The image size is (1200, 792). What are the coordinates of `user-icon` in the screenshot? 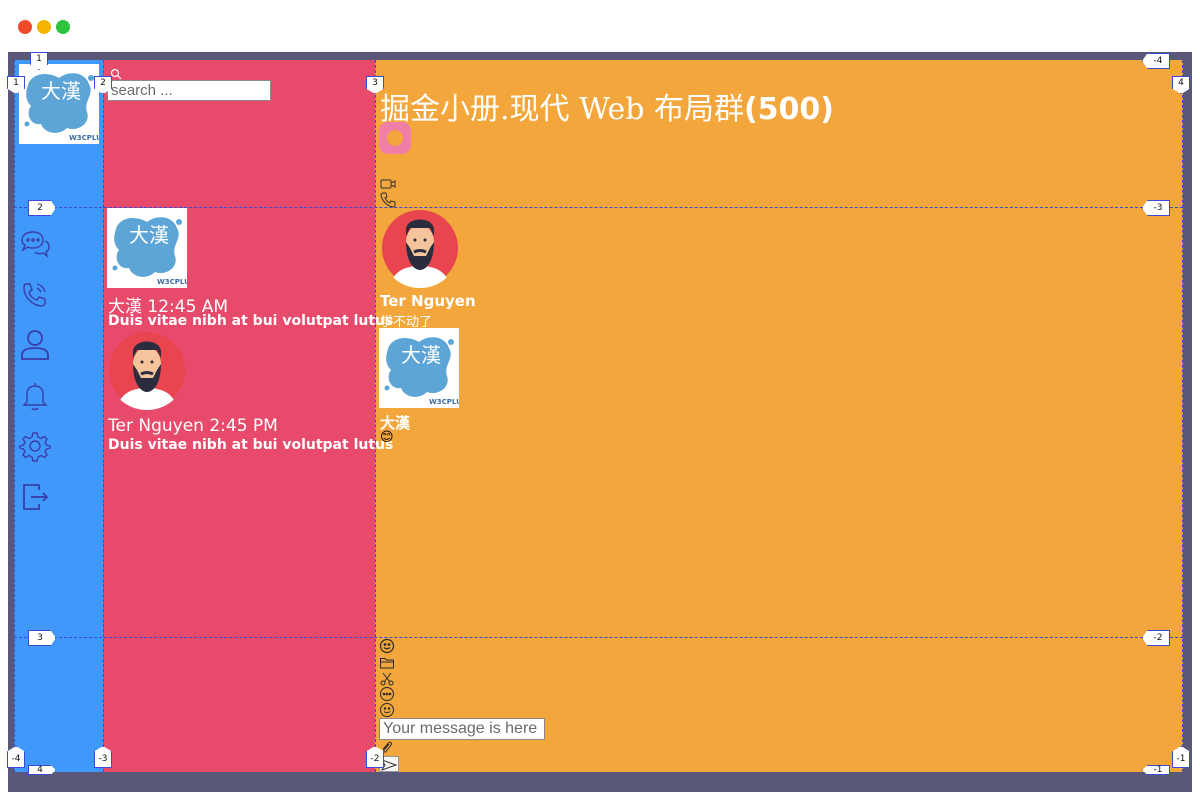 It's located at (35, 344).